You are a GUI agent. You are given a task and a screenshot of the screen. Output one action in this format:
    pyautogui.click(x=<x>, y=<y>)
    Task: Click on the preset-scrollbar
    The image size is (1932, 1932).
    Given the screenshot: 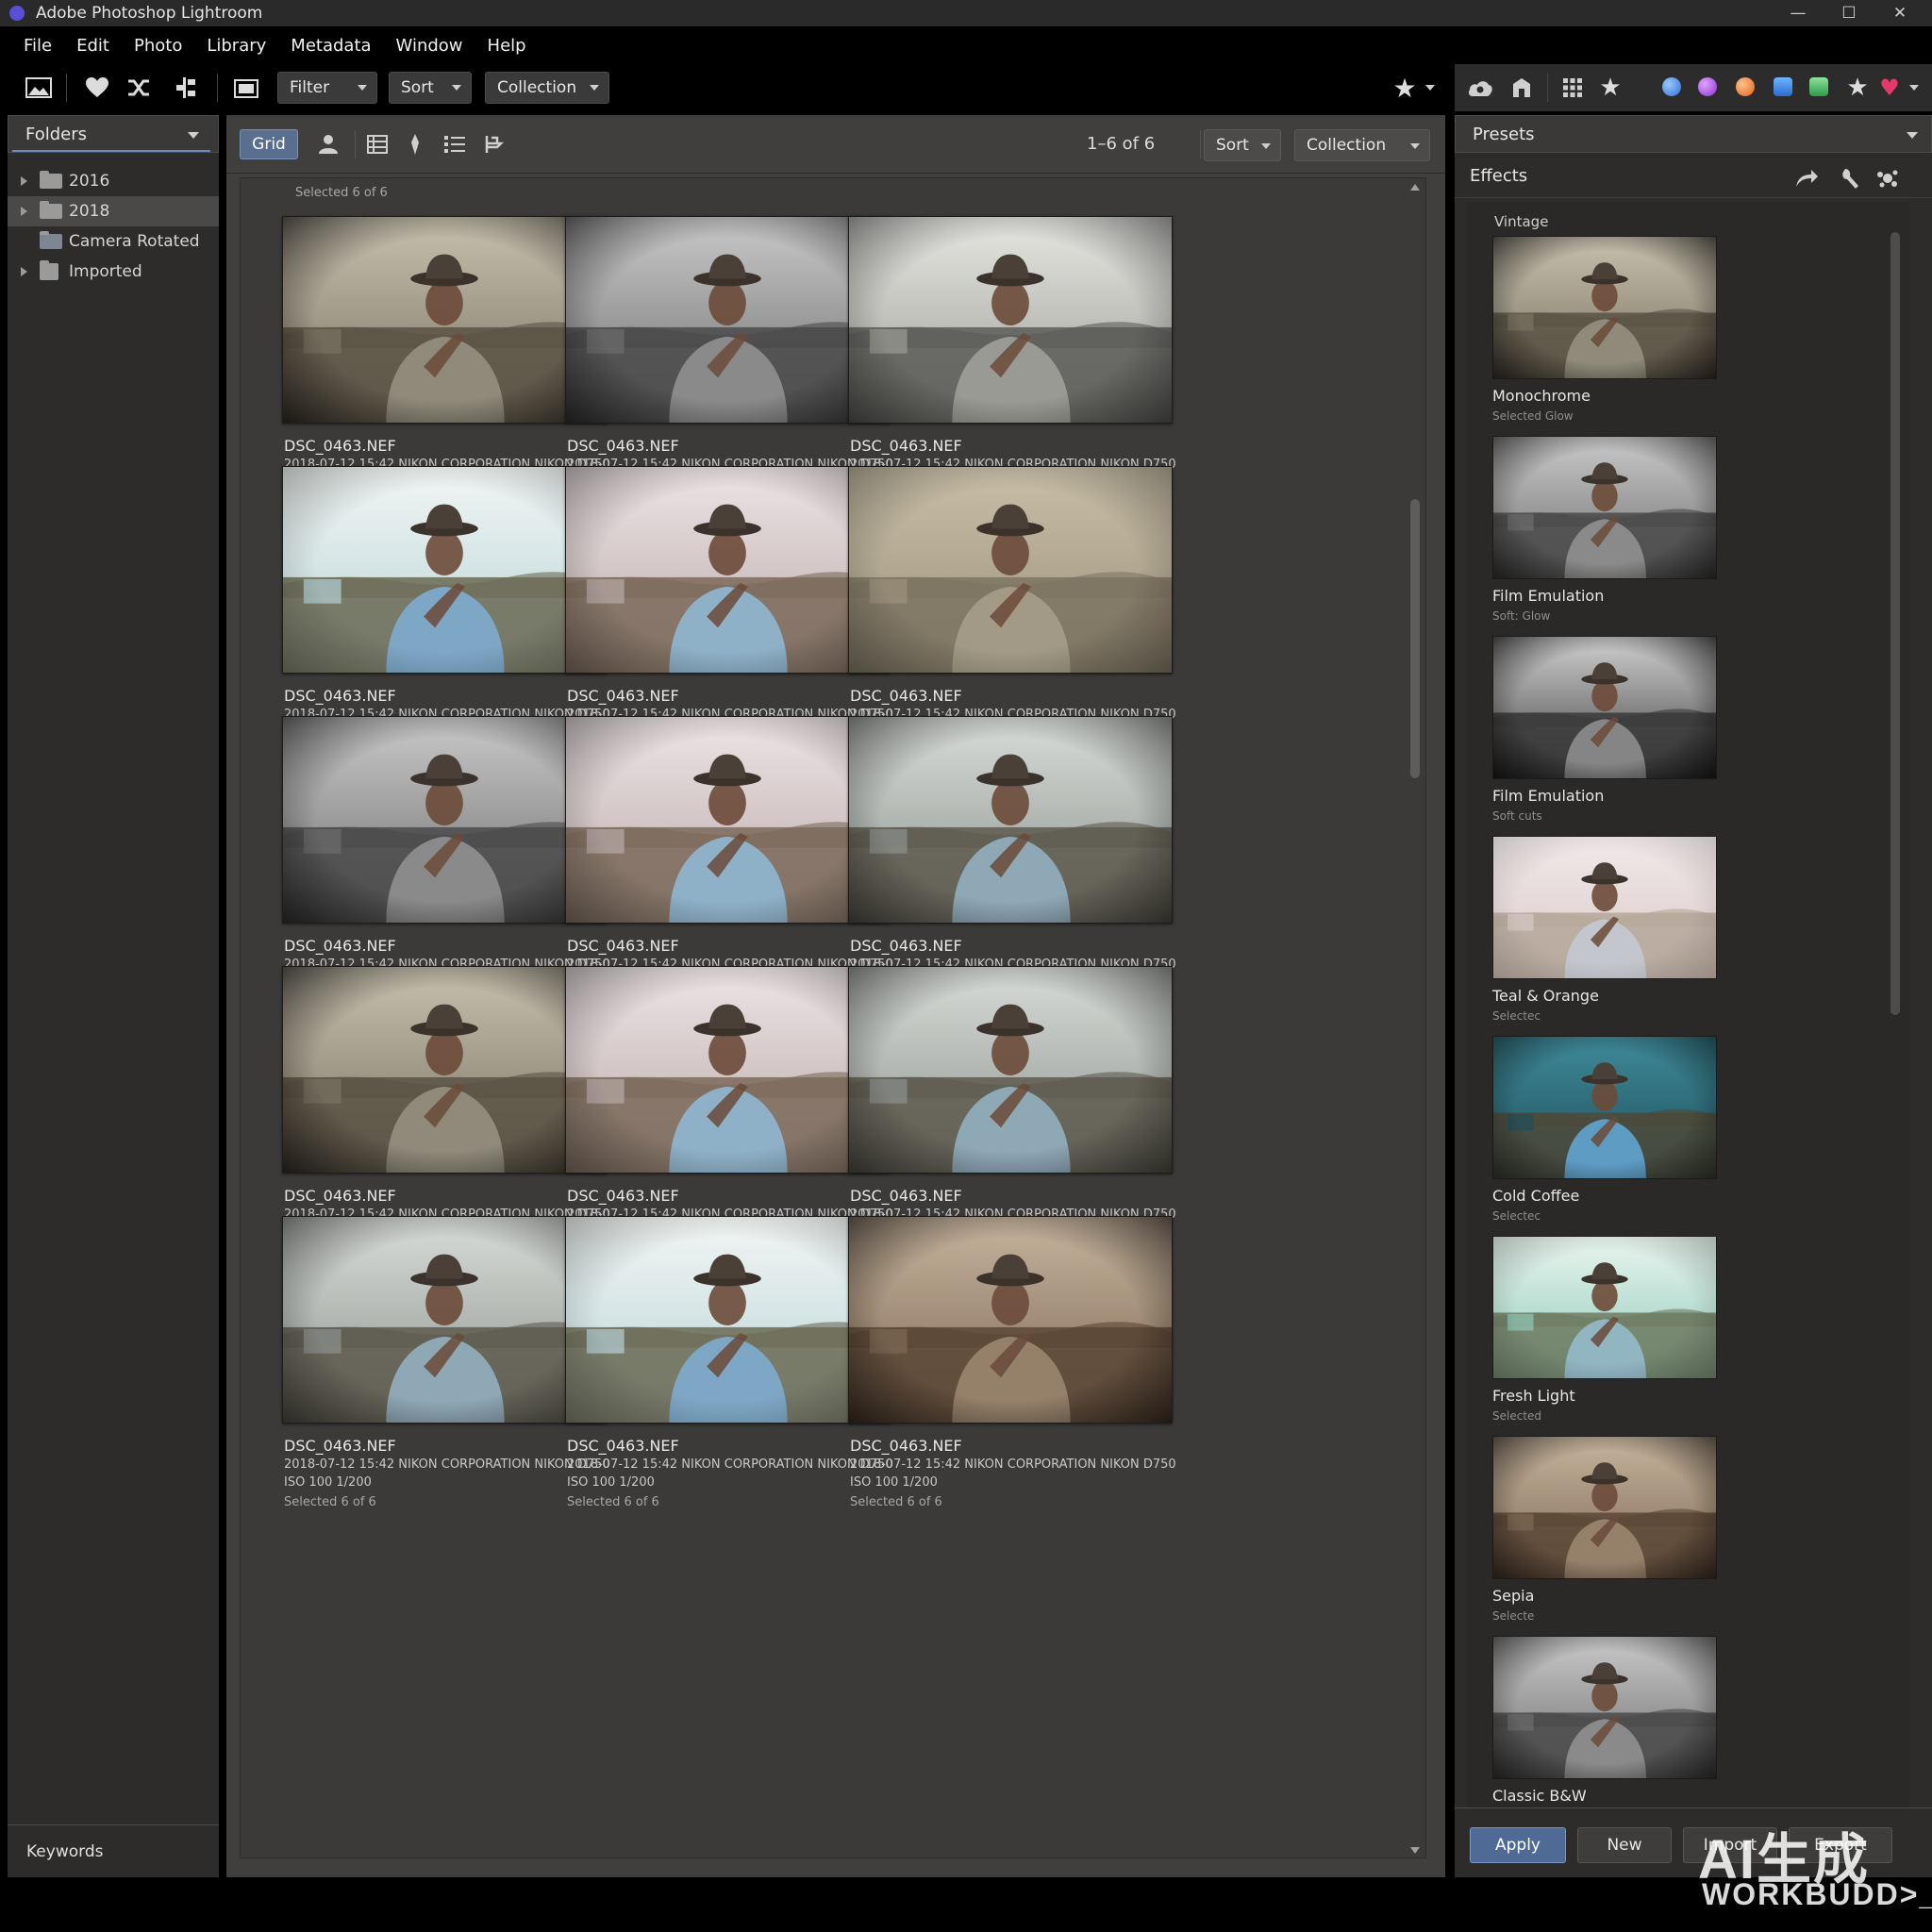 What is the action you would take?
    pyautogui.click(x=1895, y=1006)
    